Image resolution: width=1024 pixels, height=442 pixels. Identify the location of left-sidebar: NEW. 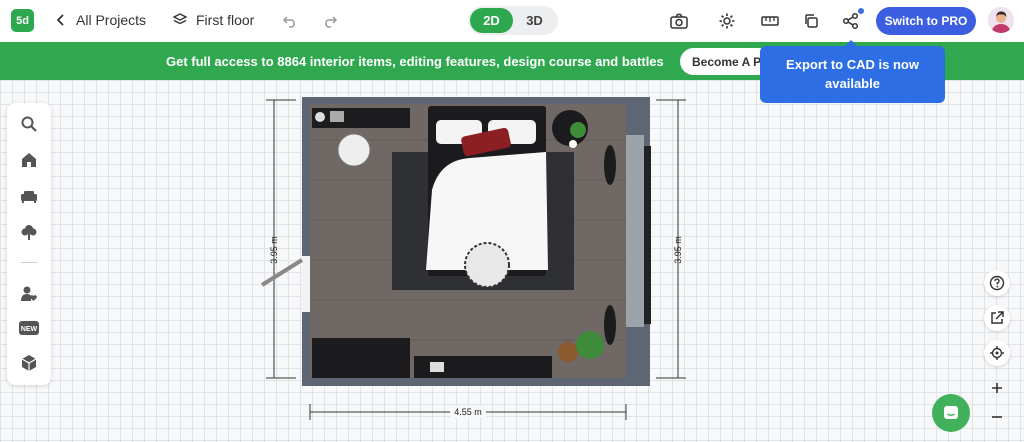
(29, 244).